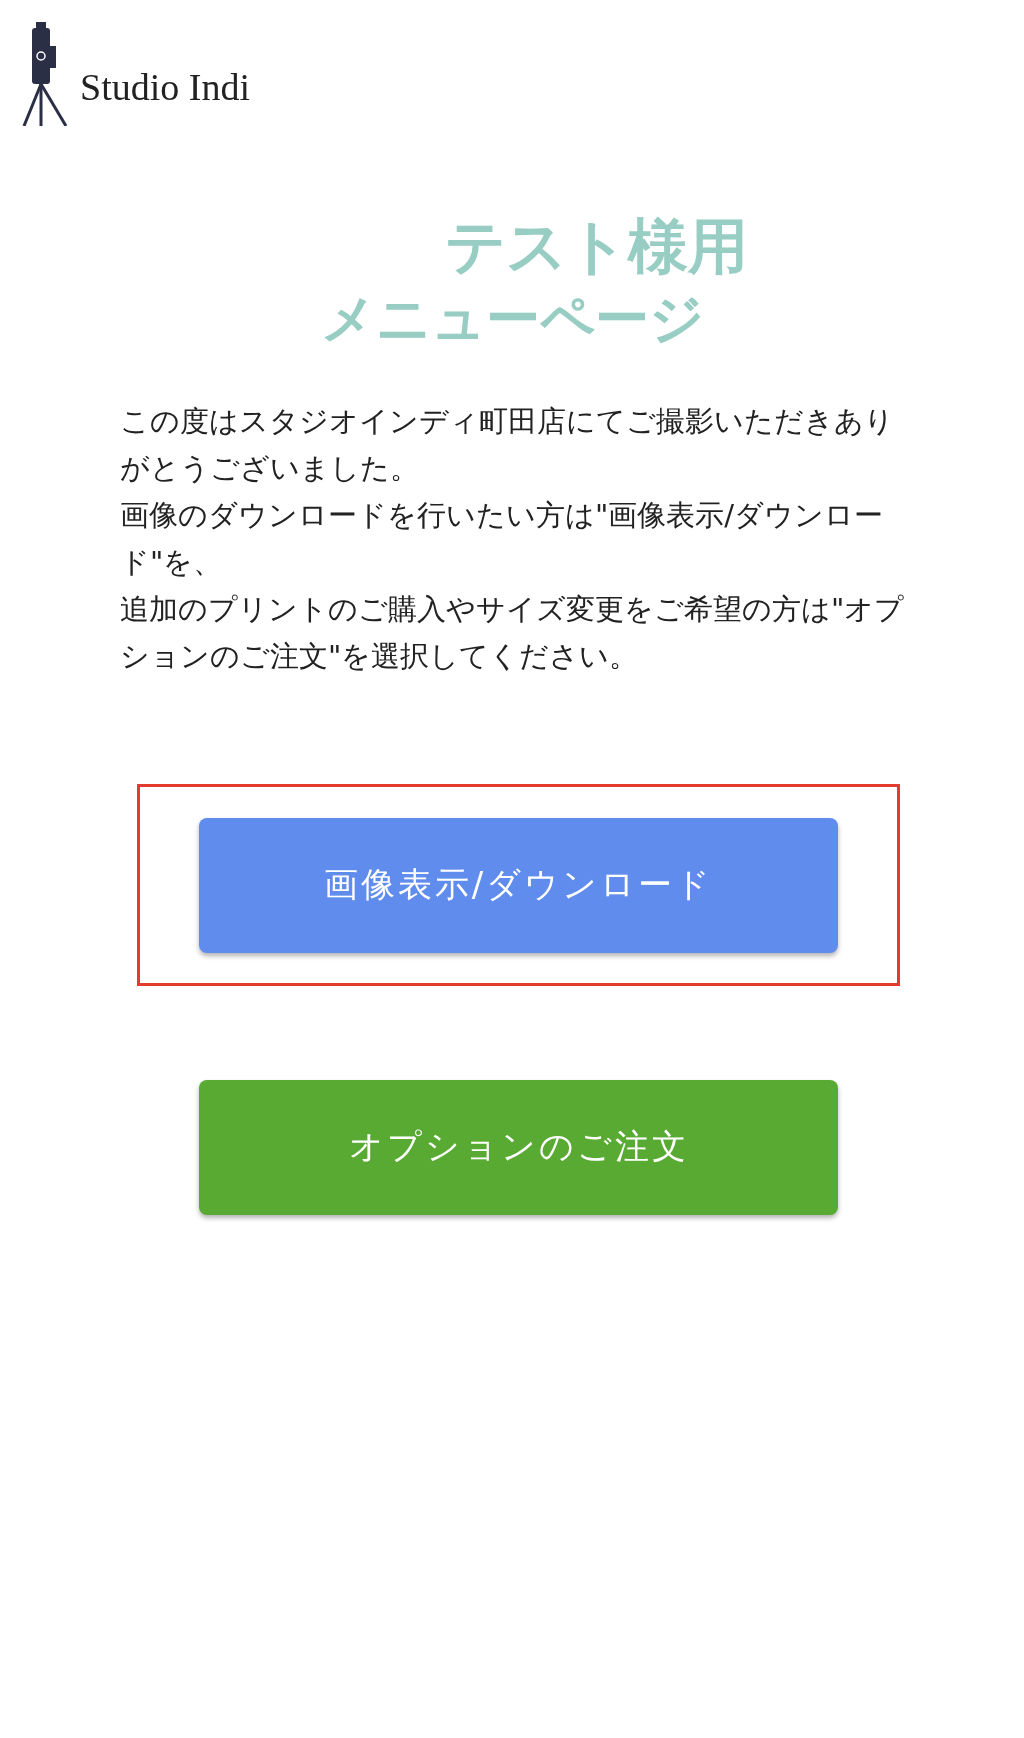 Image resolution: width=1024 pixels, height=1738 pixels. Describe the element at coordinates (512, 319) in the screenshot. I see `page-subtitle: メニューページ` at that location.